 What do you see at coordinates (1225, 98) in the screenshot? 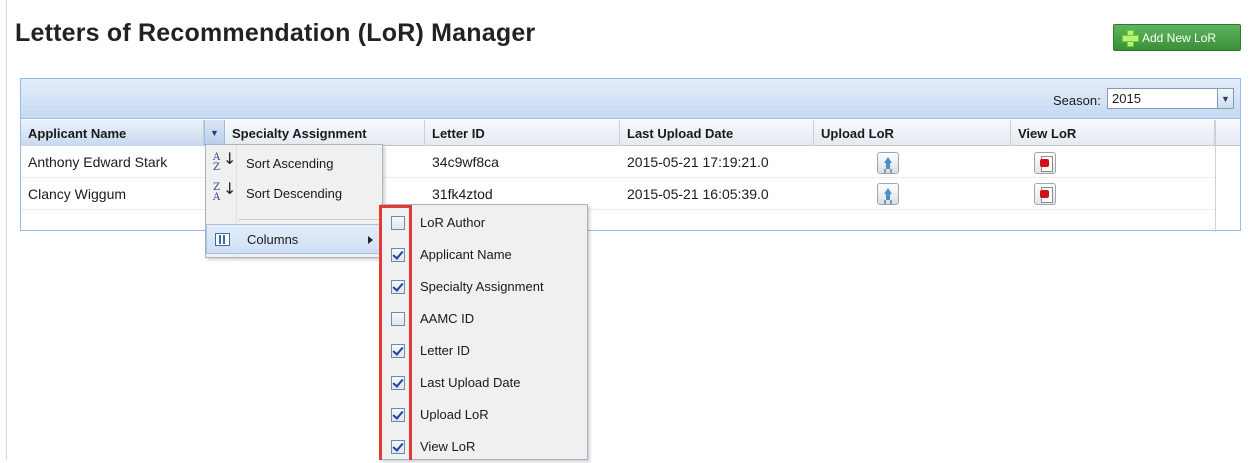
I see `chevron-down-icon: ▼` at bounding box center [1225, 98].